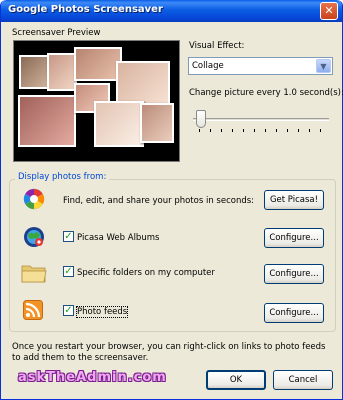  I want to click on title-bar: Google Photos Screensaver ✕, so click(171, 11).